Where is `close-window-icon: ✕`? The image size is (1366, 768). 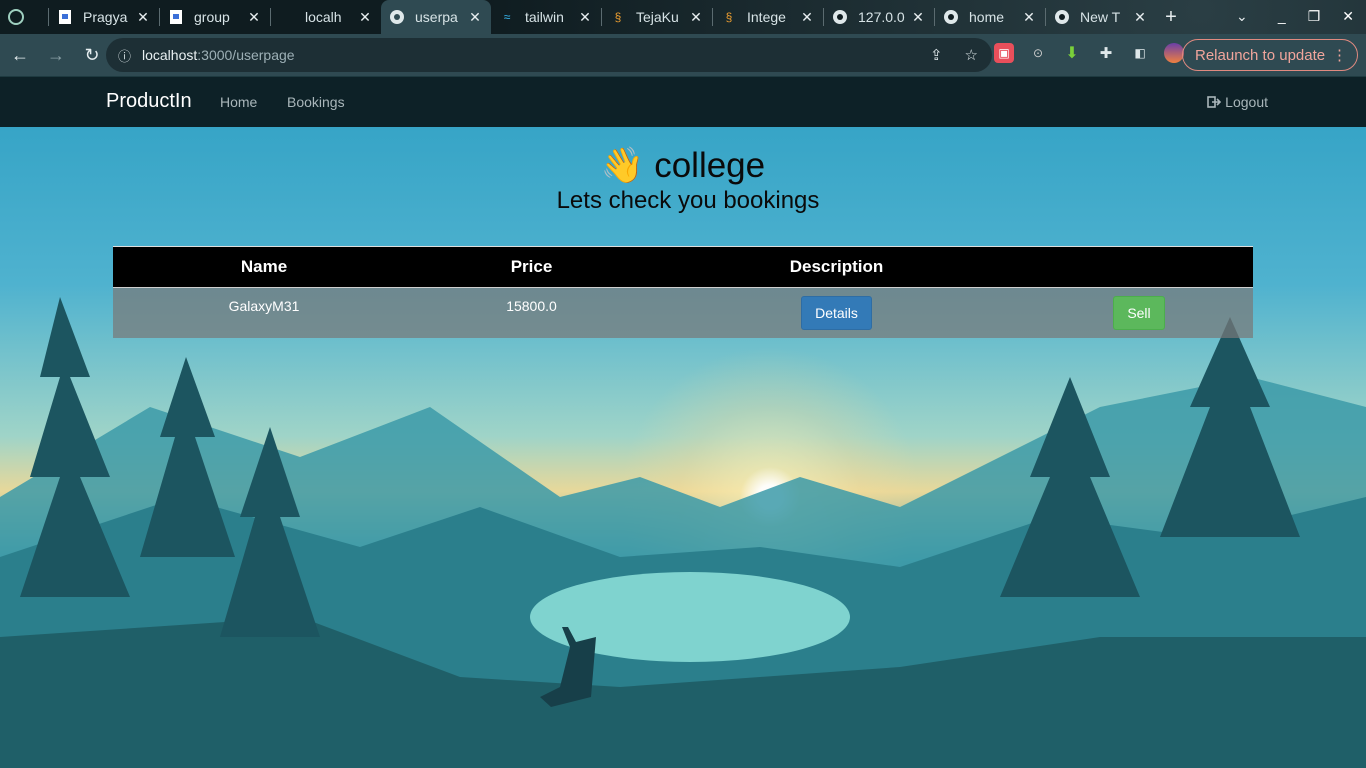 close-window-icon: ✕ is located at coordinates (1348, 16).